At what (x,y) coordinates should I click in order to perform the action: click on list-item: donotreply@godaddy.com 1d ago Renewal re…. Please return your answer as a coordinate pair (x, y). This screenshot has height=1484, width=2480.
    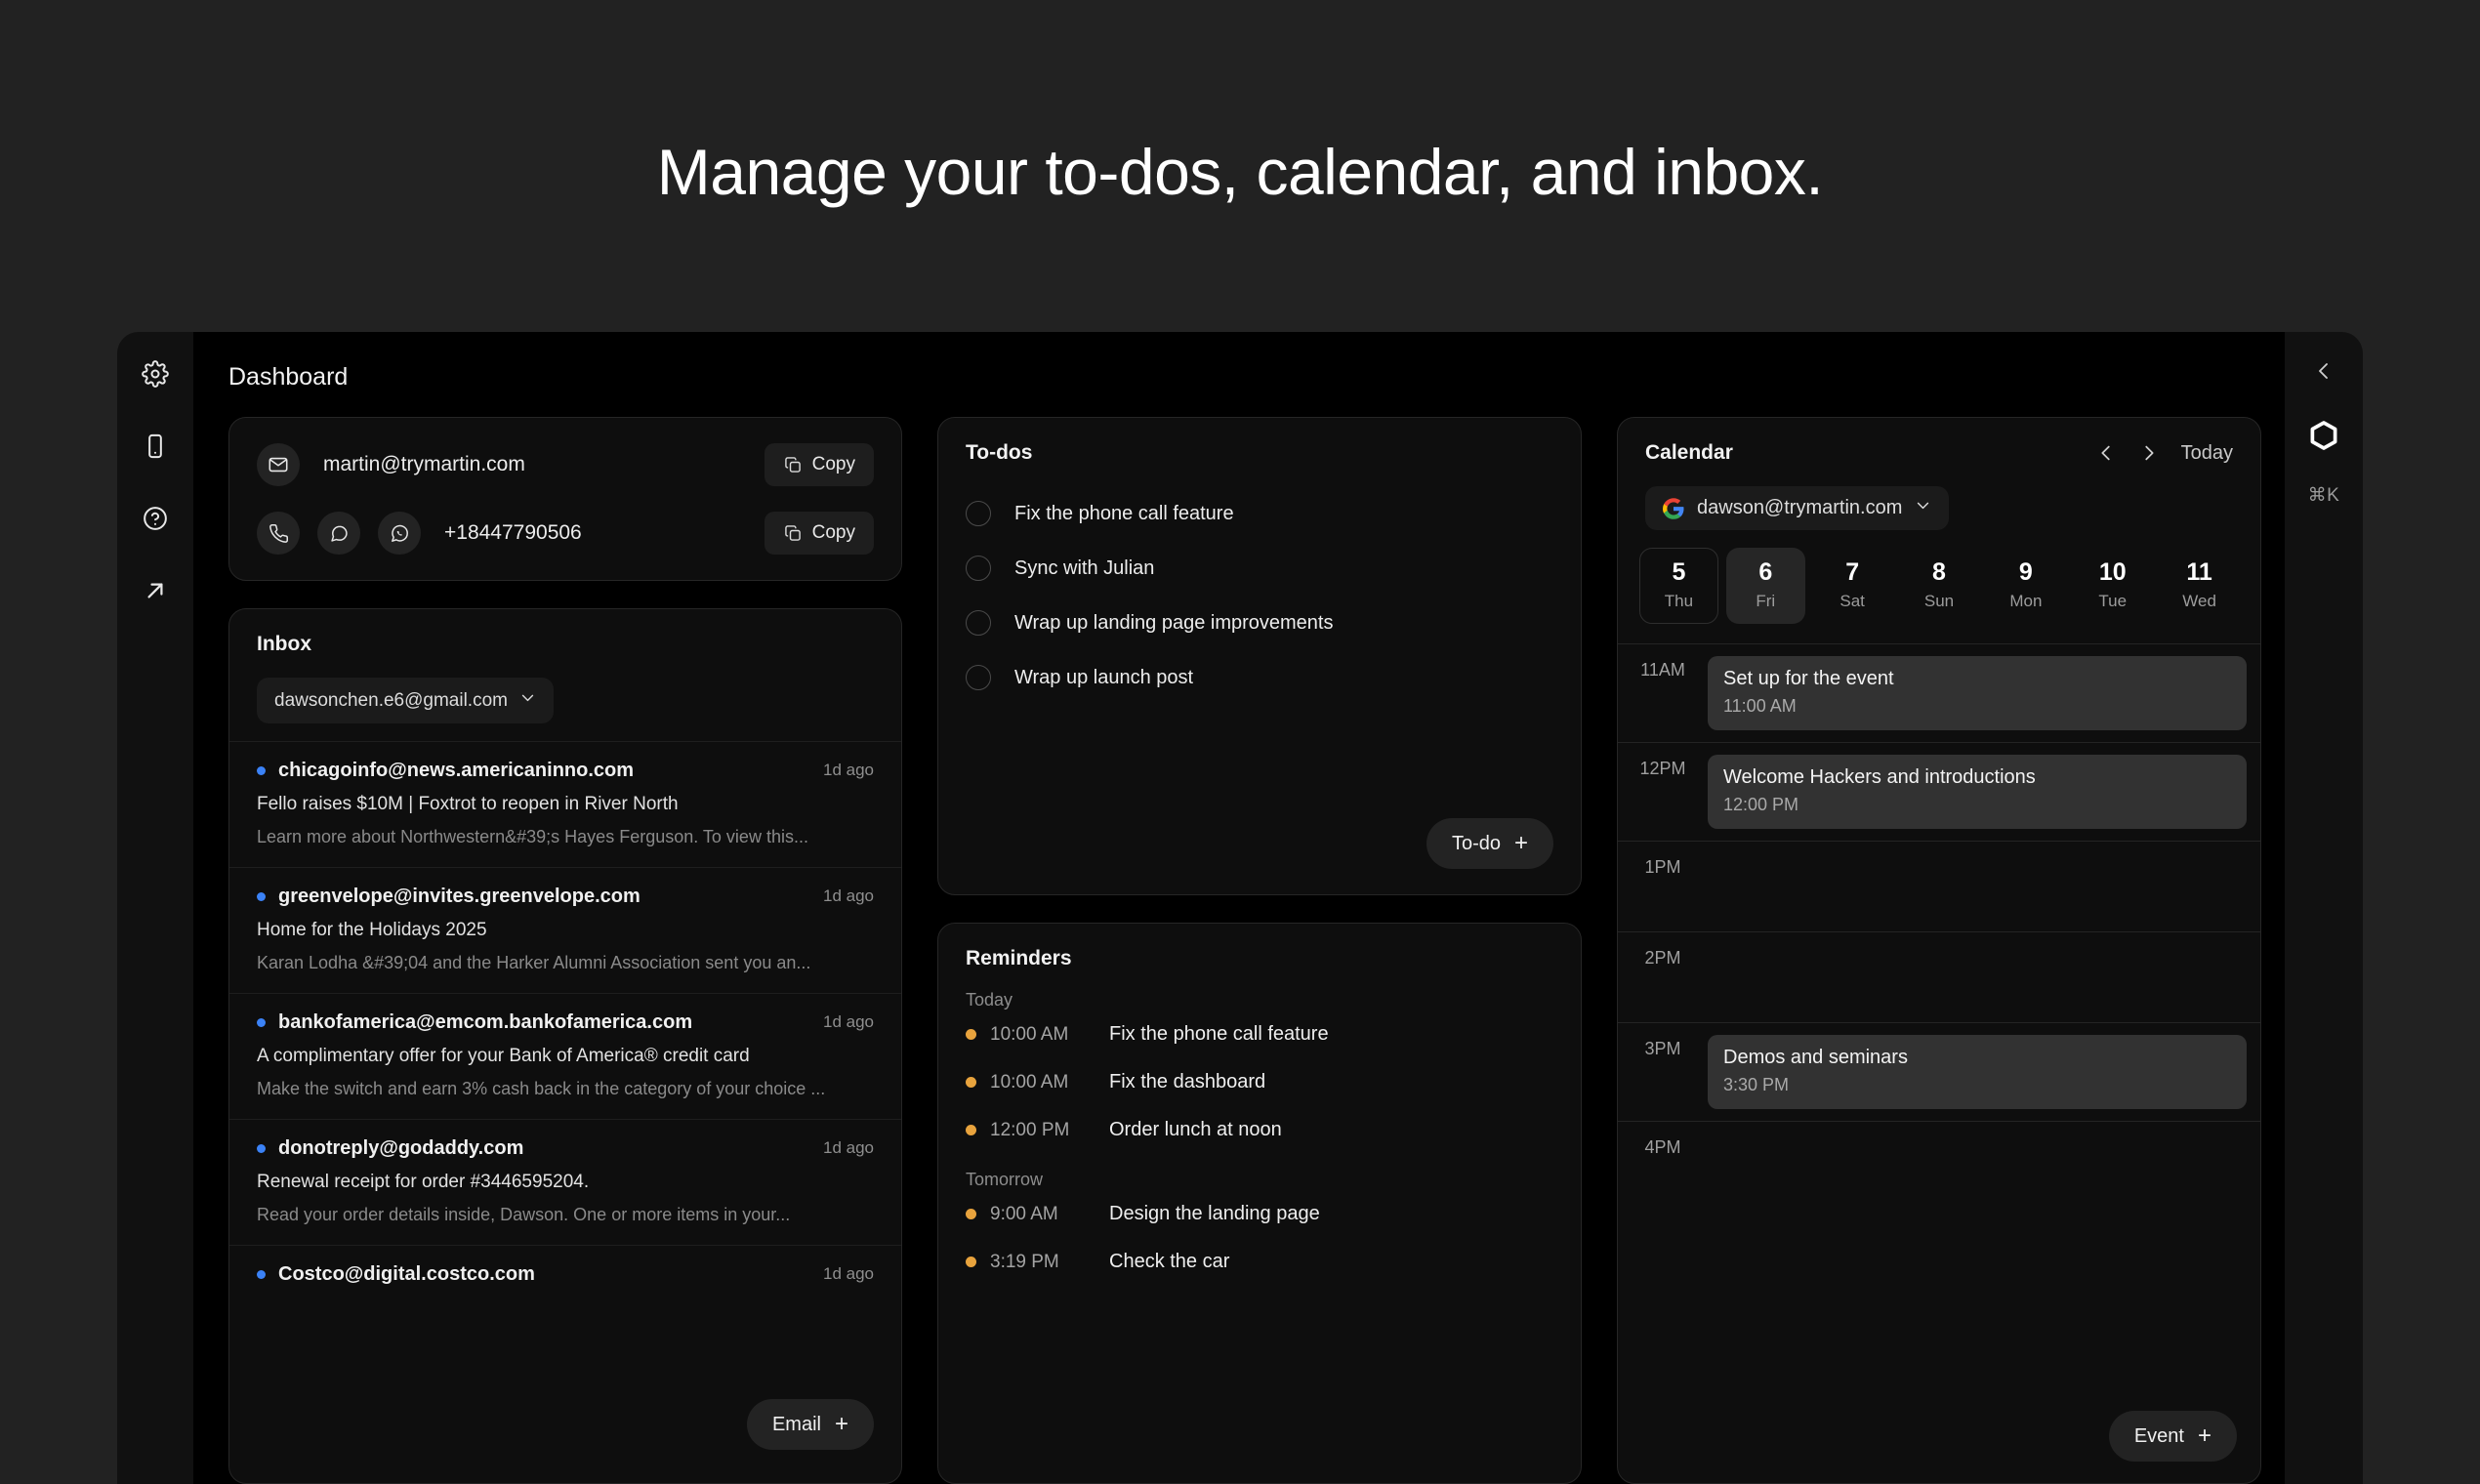
    Looking at the image, I should click on (565, 1182).